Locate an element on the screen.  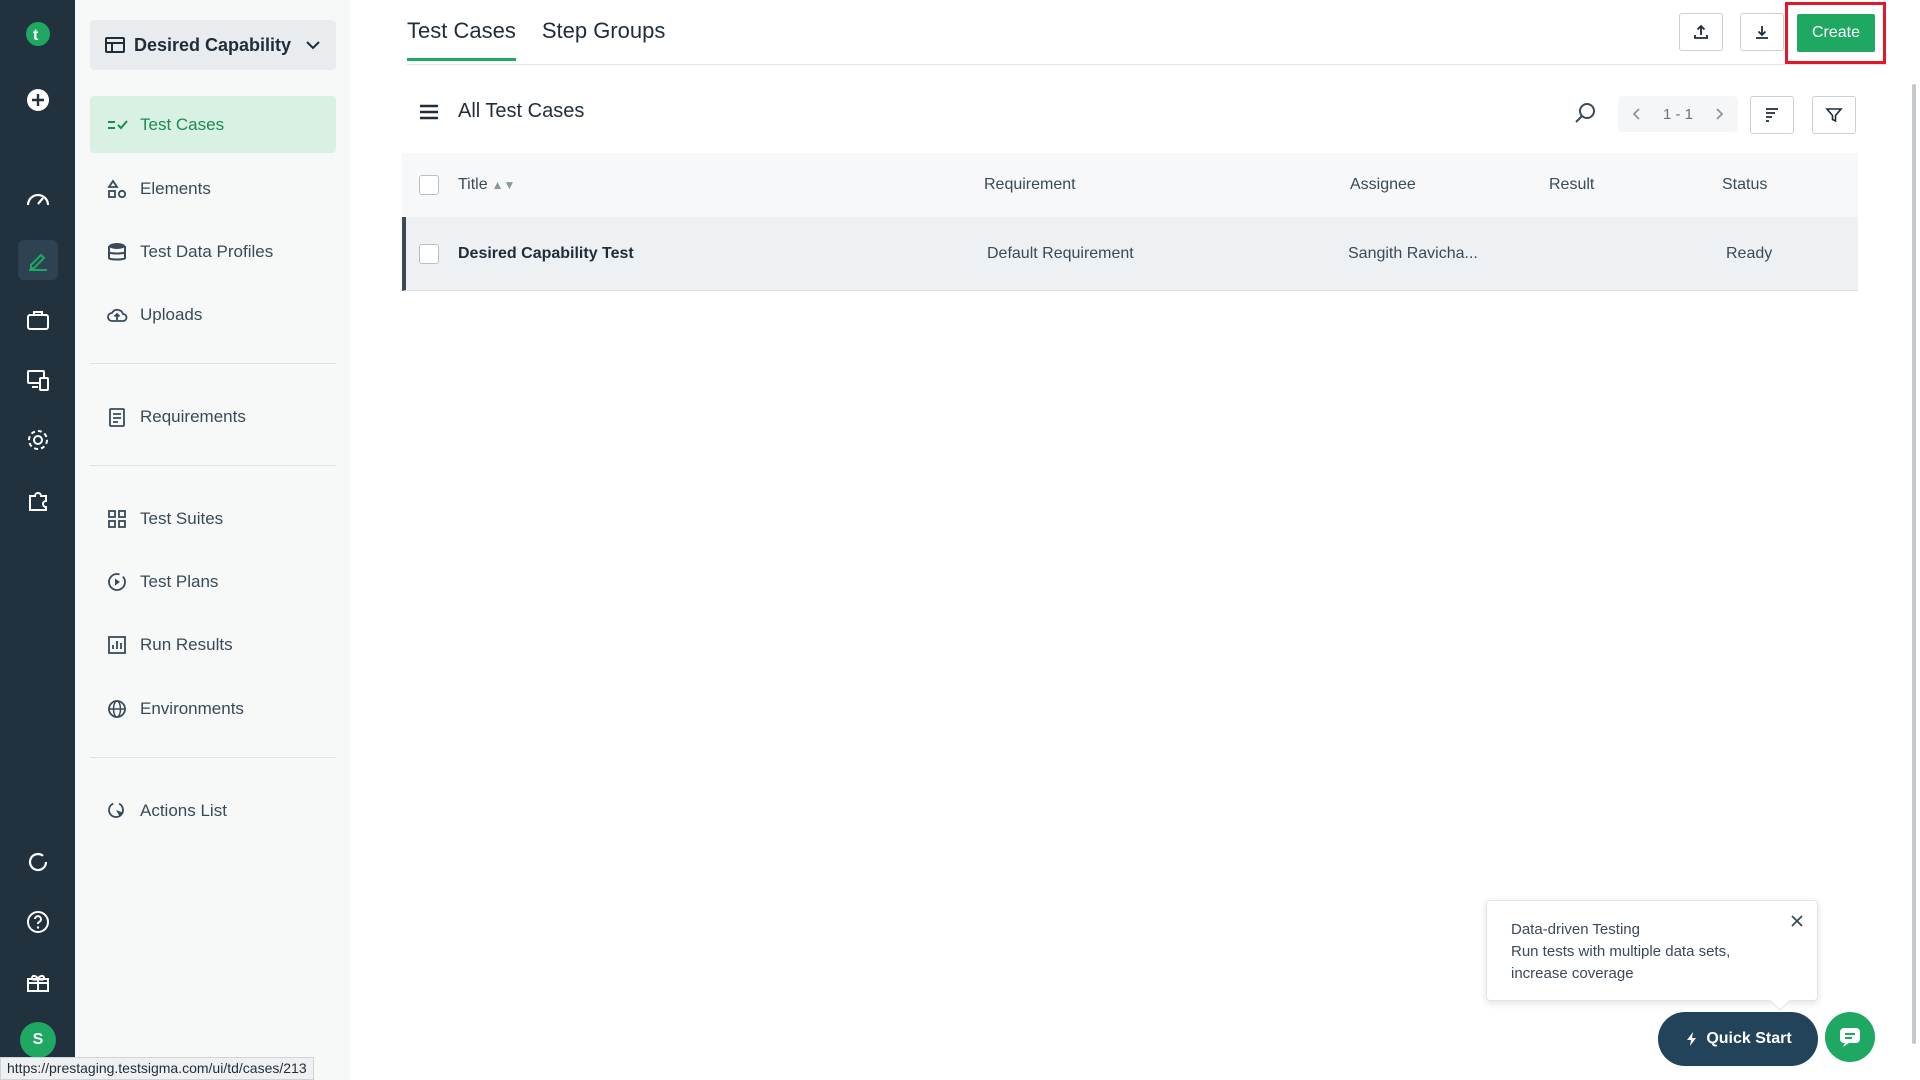
tooltip-line: Run tests with multiple data sets, is located at coordinates (1621, 951).